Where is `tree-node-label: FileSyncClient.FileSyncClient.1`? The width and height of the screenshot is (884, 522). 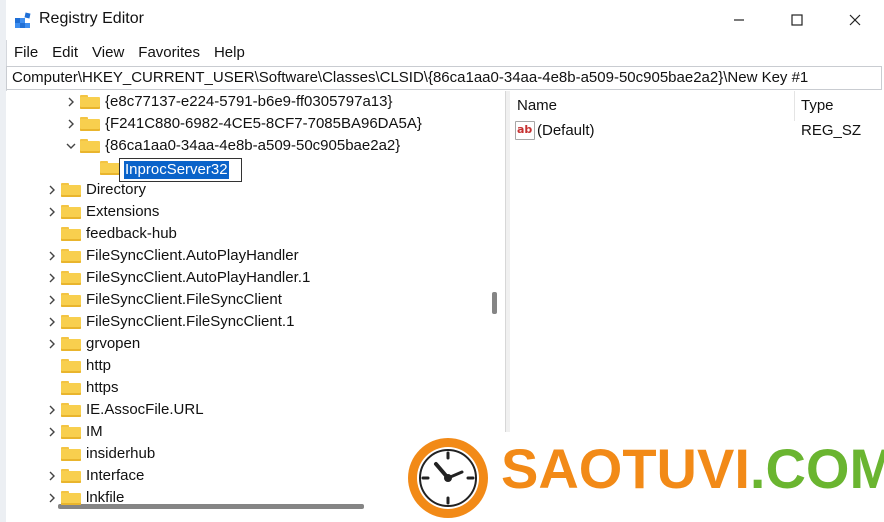 tree-node-label: FileSyncClient.FileSyncClient.1 is located at coordinates (190, 321).